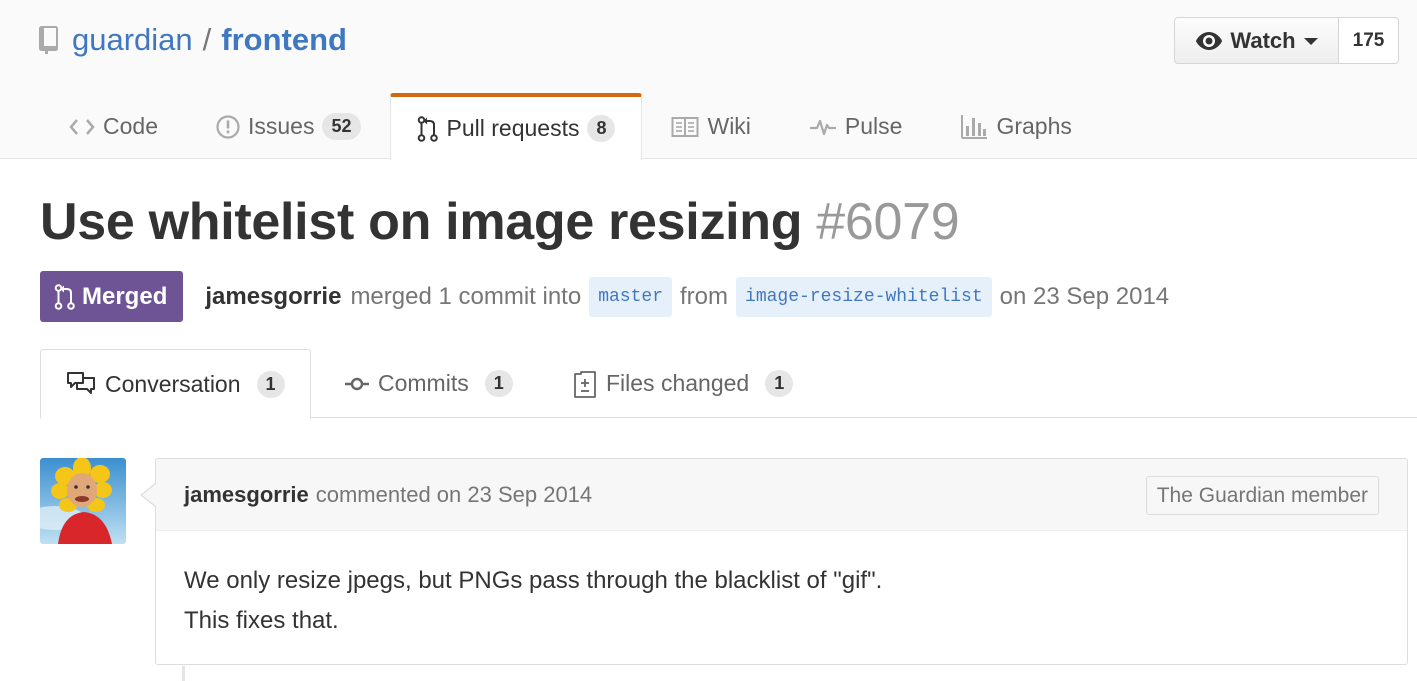 The height and width of the screenshot is (681, 1417). I want to click on tab-conversation: Conversation 1, so click(175, 384).